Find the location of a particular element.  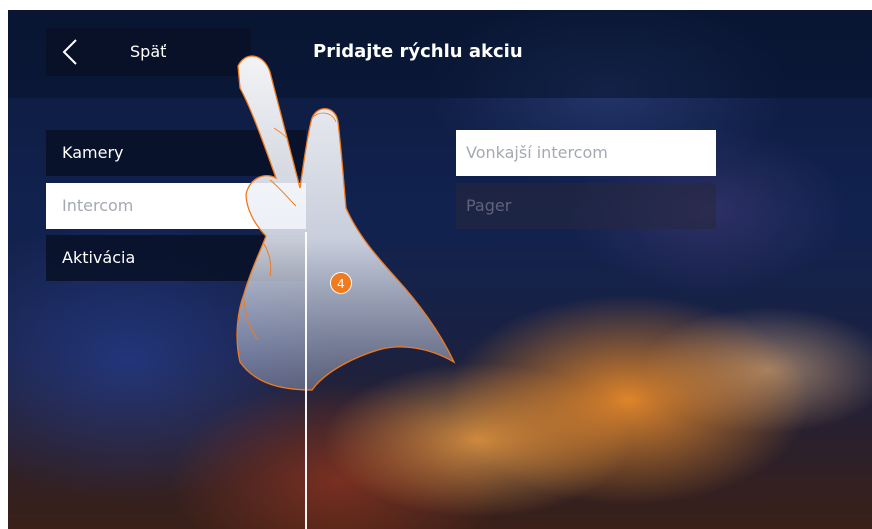

indicator-line is located at coordinates (306, 380).